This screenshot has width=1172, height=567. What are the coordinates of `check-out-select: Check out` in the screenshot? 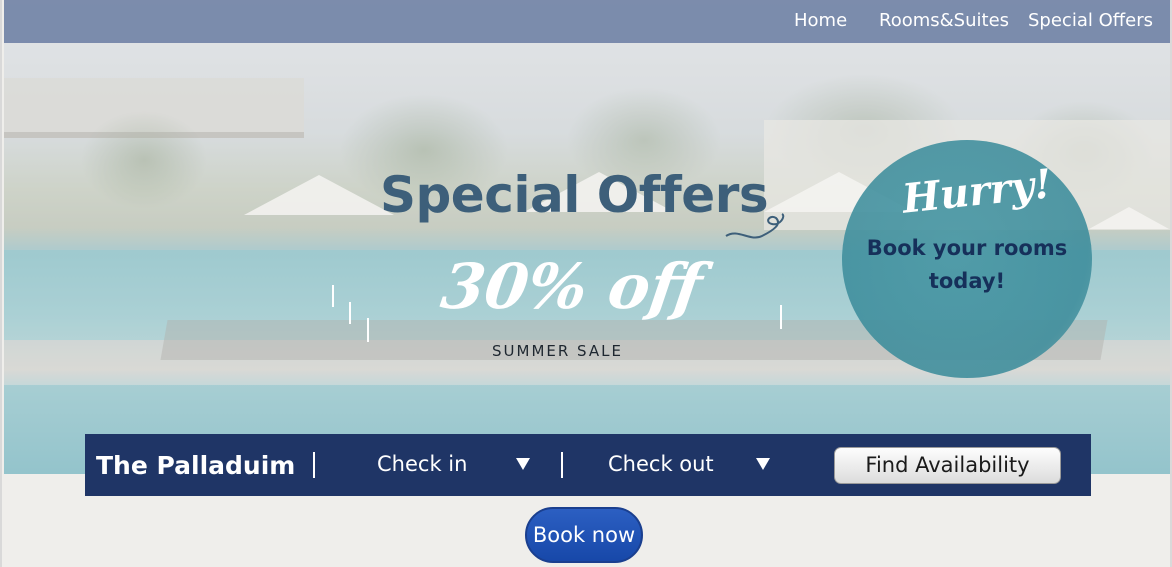 It's located at (661, 464).